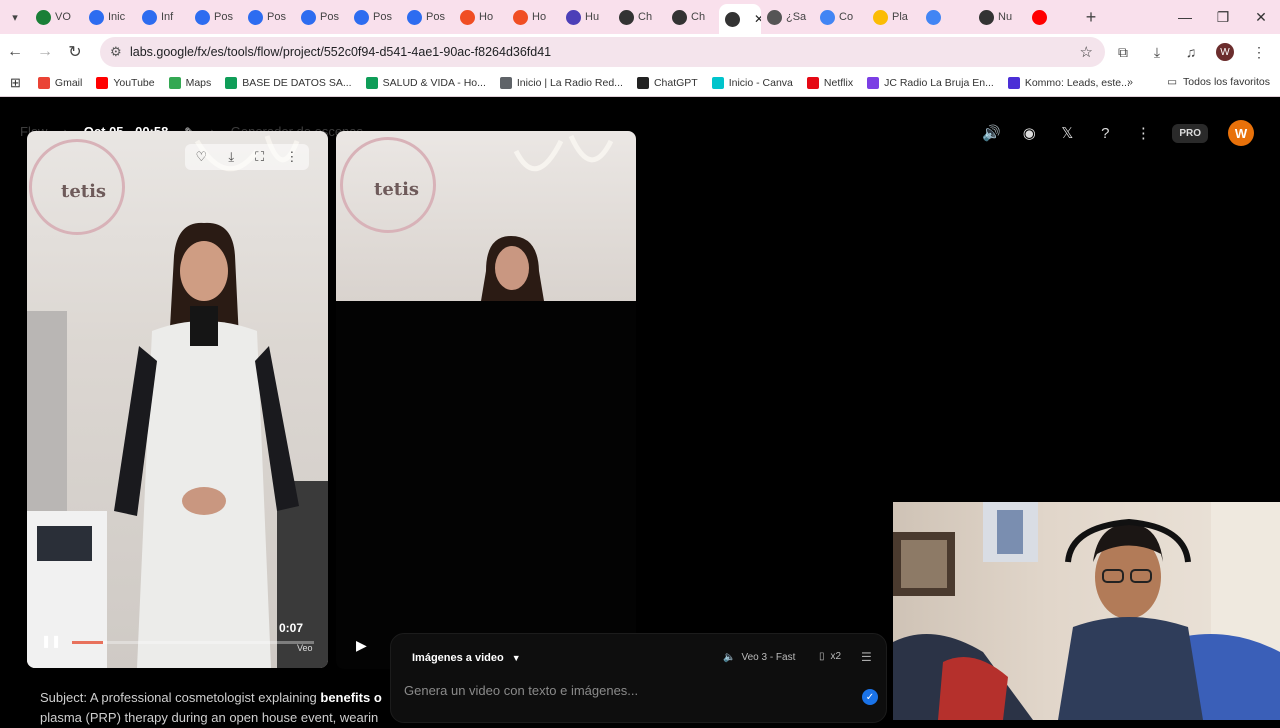 Image resolution: width=1280 pixels, height=728 pixels. What do you see at coordinates (117, 17) in the screenshot?
I see `tab-label: Inic` at bounding box center [117, 17].